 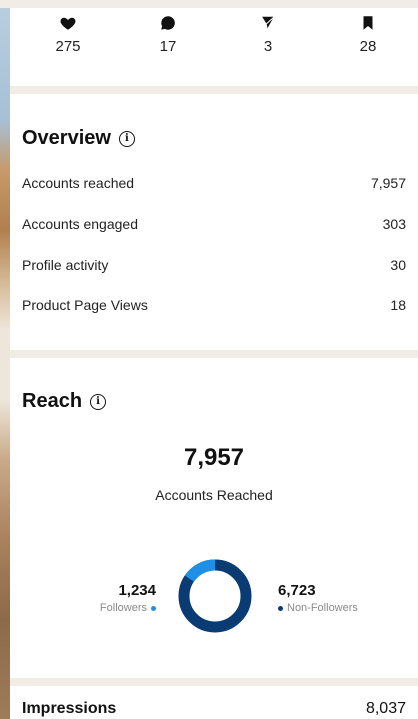 I want to click on metric-label: Product Page Views, so click(x=85, y=305).